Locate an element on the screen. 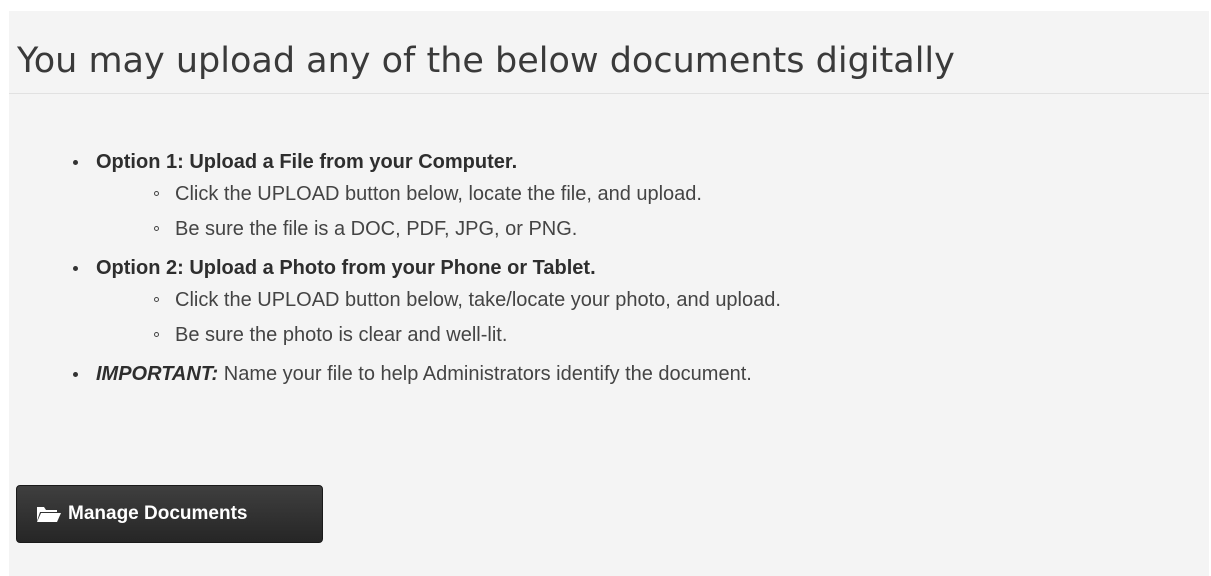 This screenshot has height=576, width=1211. important-label: IMPORTANT: is located at coordinates (157, 374).